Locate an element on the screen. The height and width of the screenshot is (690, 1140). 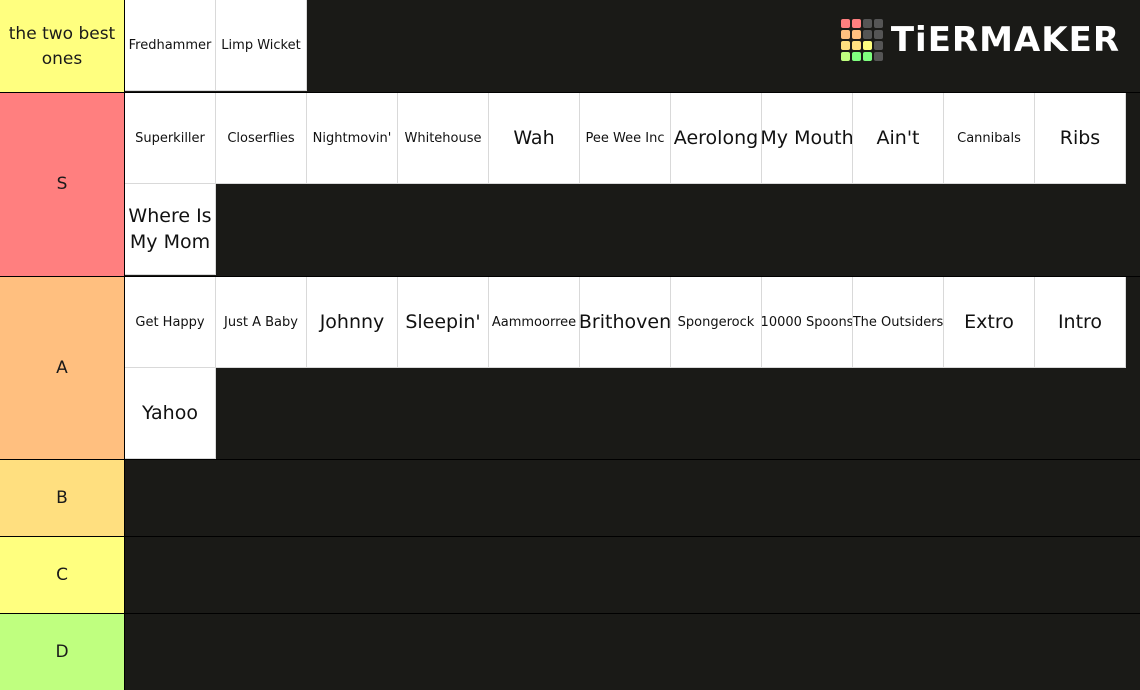
tier-label-d: D is located at coordinates (62, 652).